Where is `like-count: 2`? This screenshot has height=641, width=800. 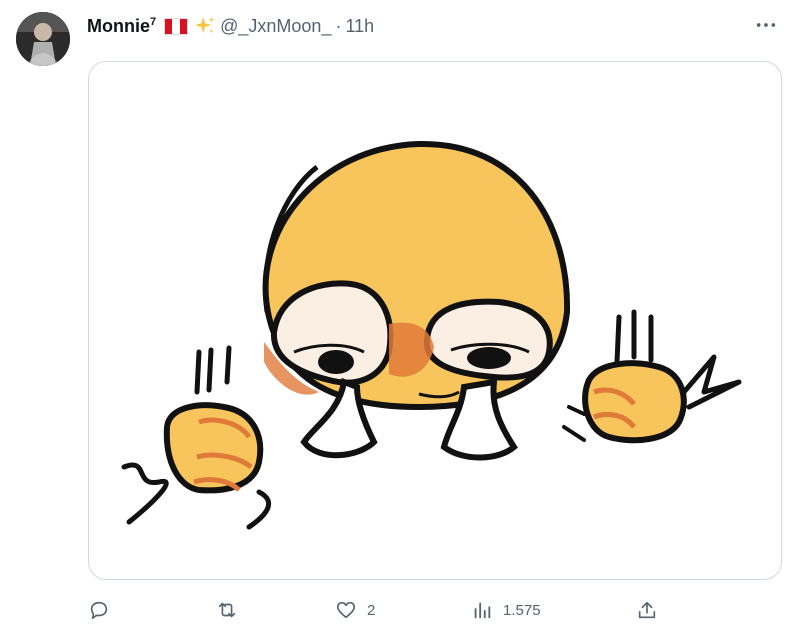 like-count: 2 is located at coordinates (371, 610).